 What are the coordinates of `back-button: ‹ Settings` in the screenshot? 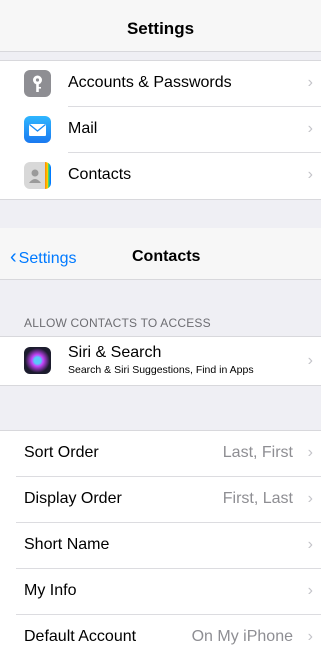 It's located at (43, 254).